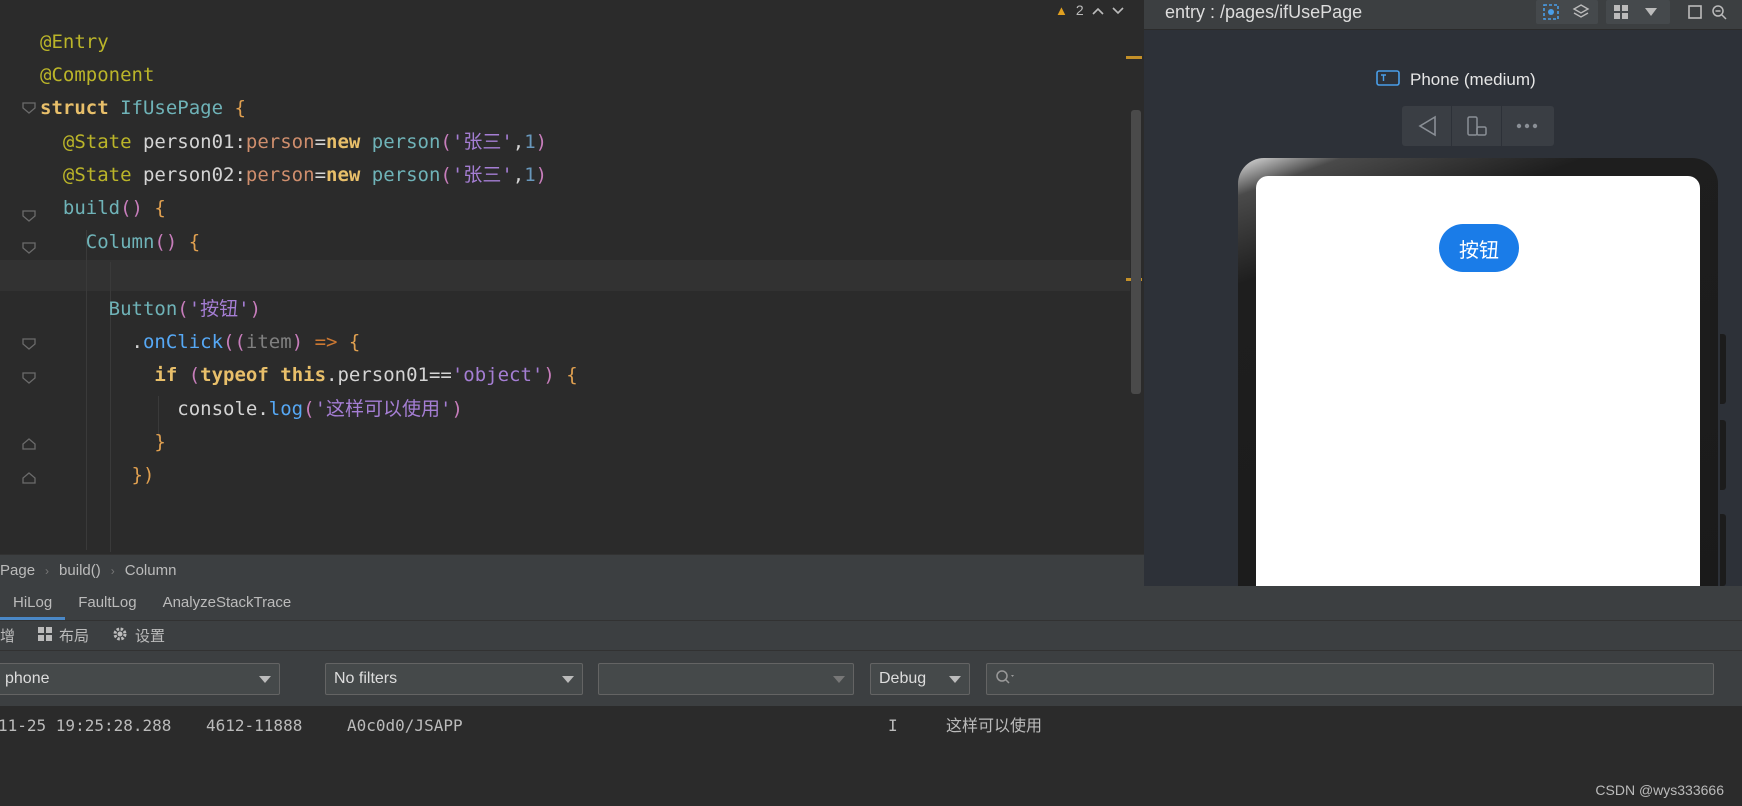 Image resolution: width=1742 pixels, height=806 pixels. I want to click on log-tab-bar: HiLog FaultLog AnalyzeStackTrace, so click(871, 603).